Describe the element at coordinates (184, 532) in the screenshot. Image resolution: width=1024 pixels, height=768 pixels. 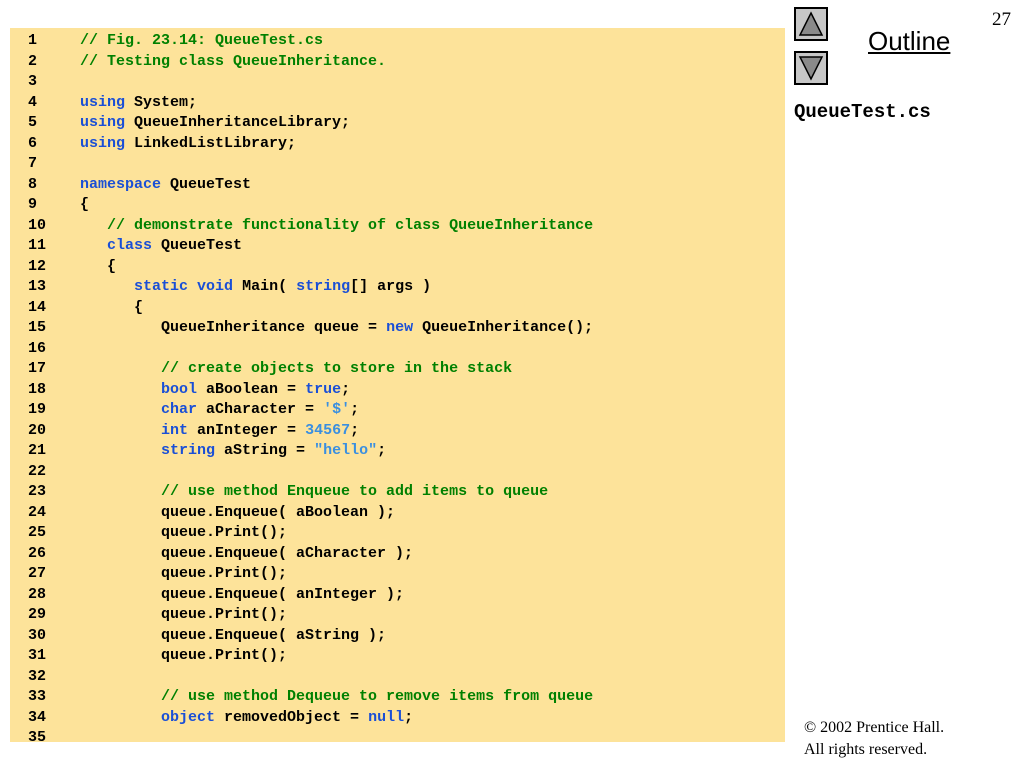
I see `code-token: queue.Print();` at that location.